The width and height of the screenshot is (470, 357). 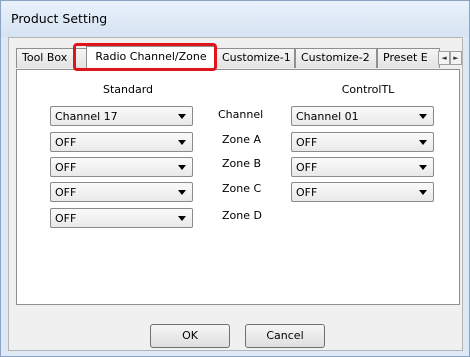 What do you see at coordinates (362, 116) in the screenshot?
I see `controltl-channel-select: Channel 01` at bounding box center [362, 116].